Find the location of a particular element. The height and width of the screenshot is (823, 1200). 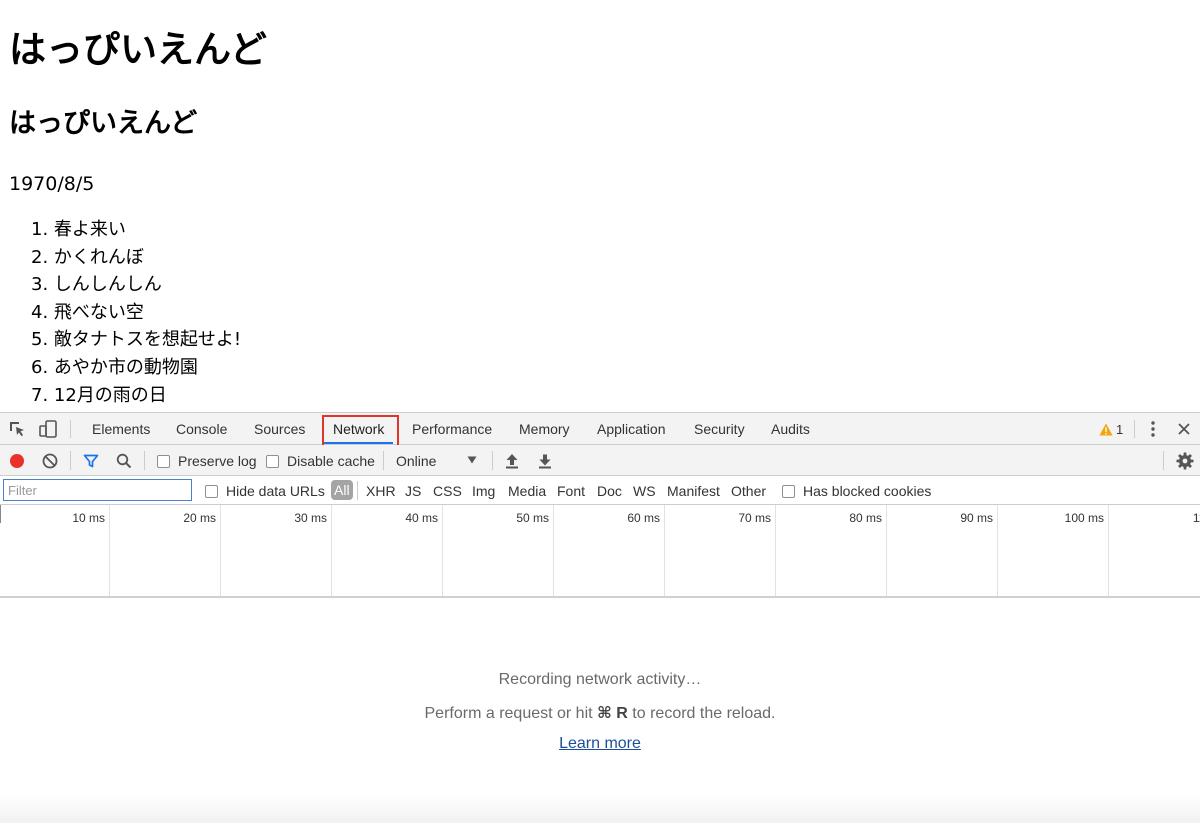

reload-hint-text: Perform a request or hit is located at coordinates (511, 713).